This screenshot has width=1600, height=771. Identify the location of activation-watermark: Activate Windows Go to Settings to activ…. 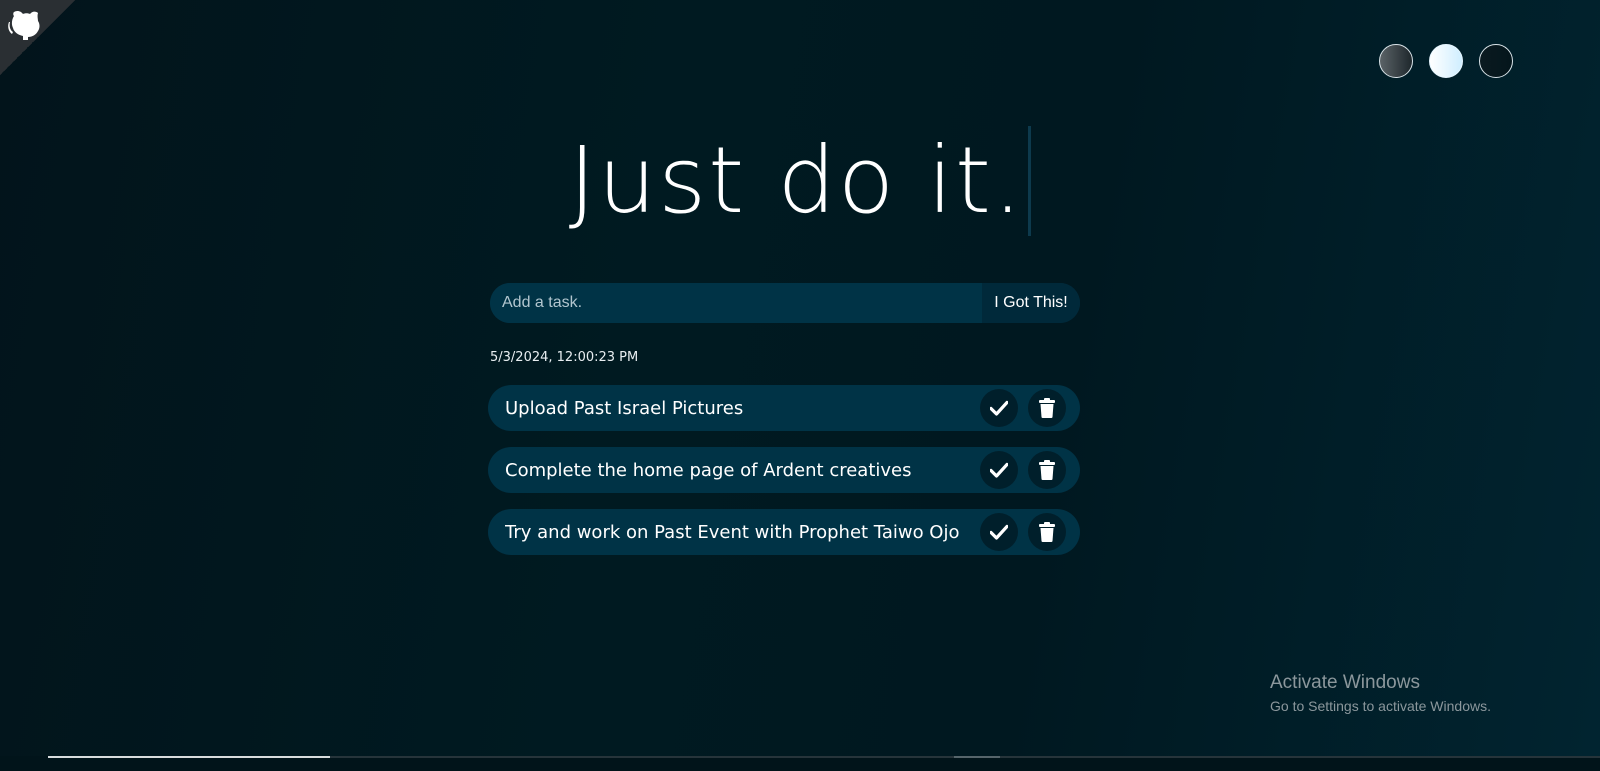
(1380, 693).